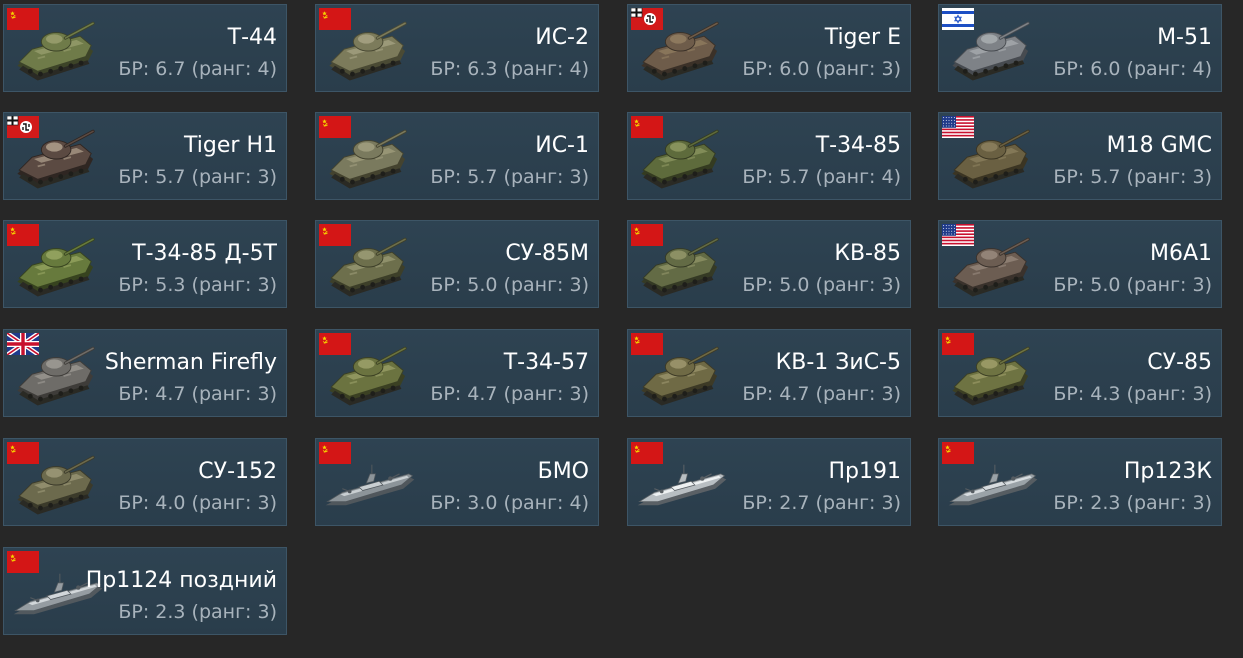 Image resolution: width=1243 pixels, height=658 pixels. I want to click on vehicle-card: СУ-152 БР: 4.0 (ранг: 3), so click(145, 482).